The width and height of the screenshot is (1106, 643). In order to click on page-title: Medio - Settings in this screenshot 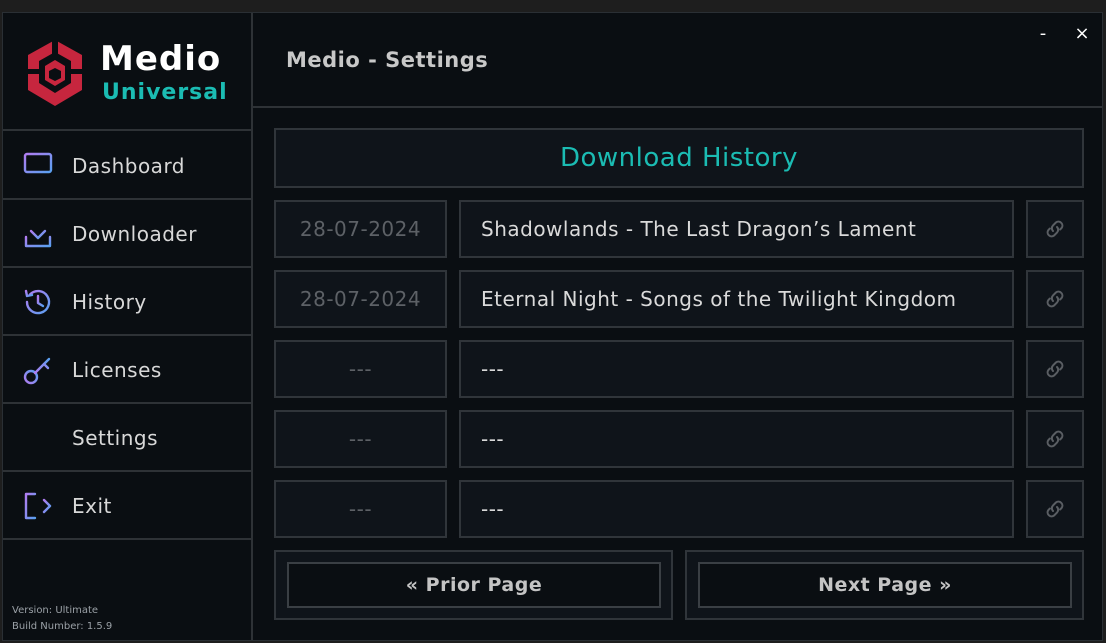, I will do `click(387, 60)`.